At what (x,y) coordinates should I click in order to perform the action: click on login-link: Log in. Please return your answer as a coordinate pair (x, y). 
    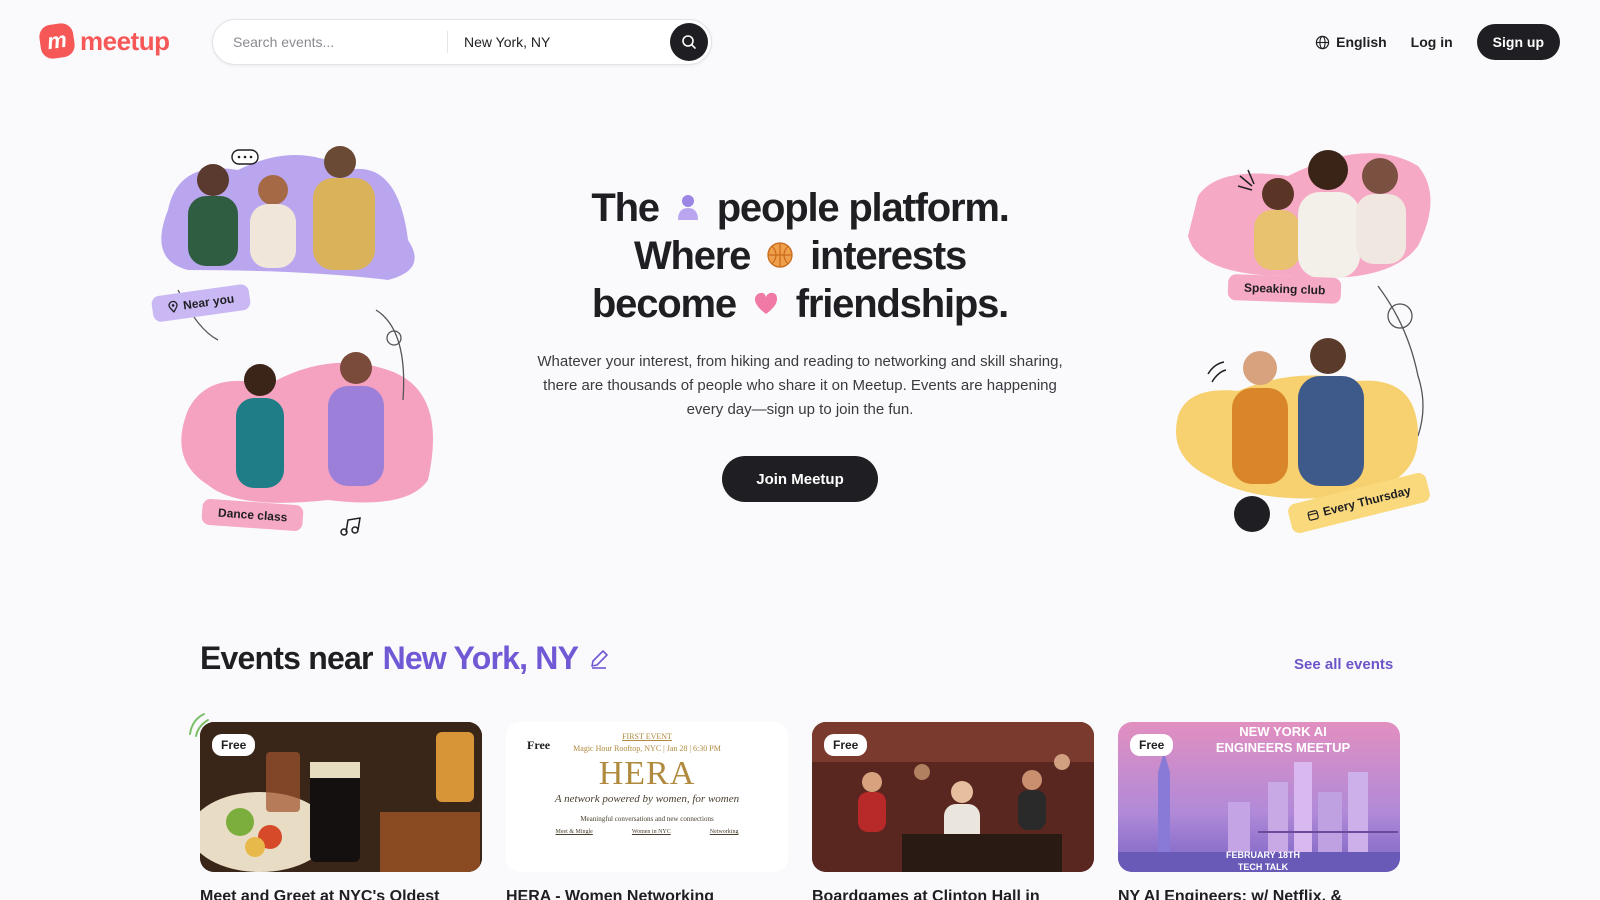
    Looking at the image, I should click on (1432, 42).